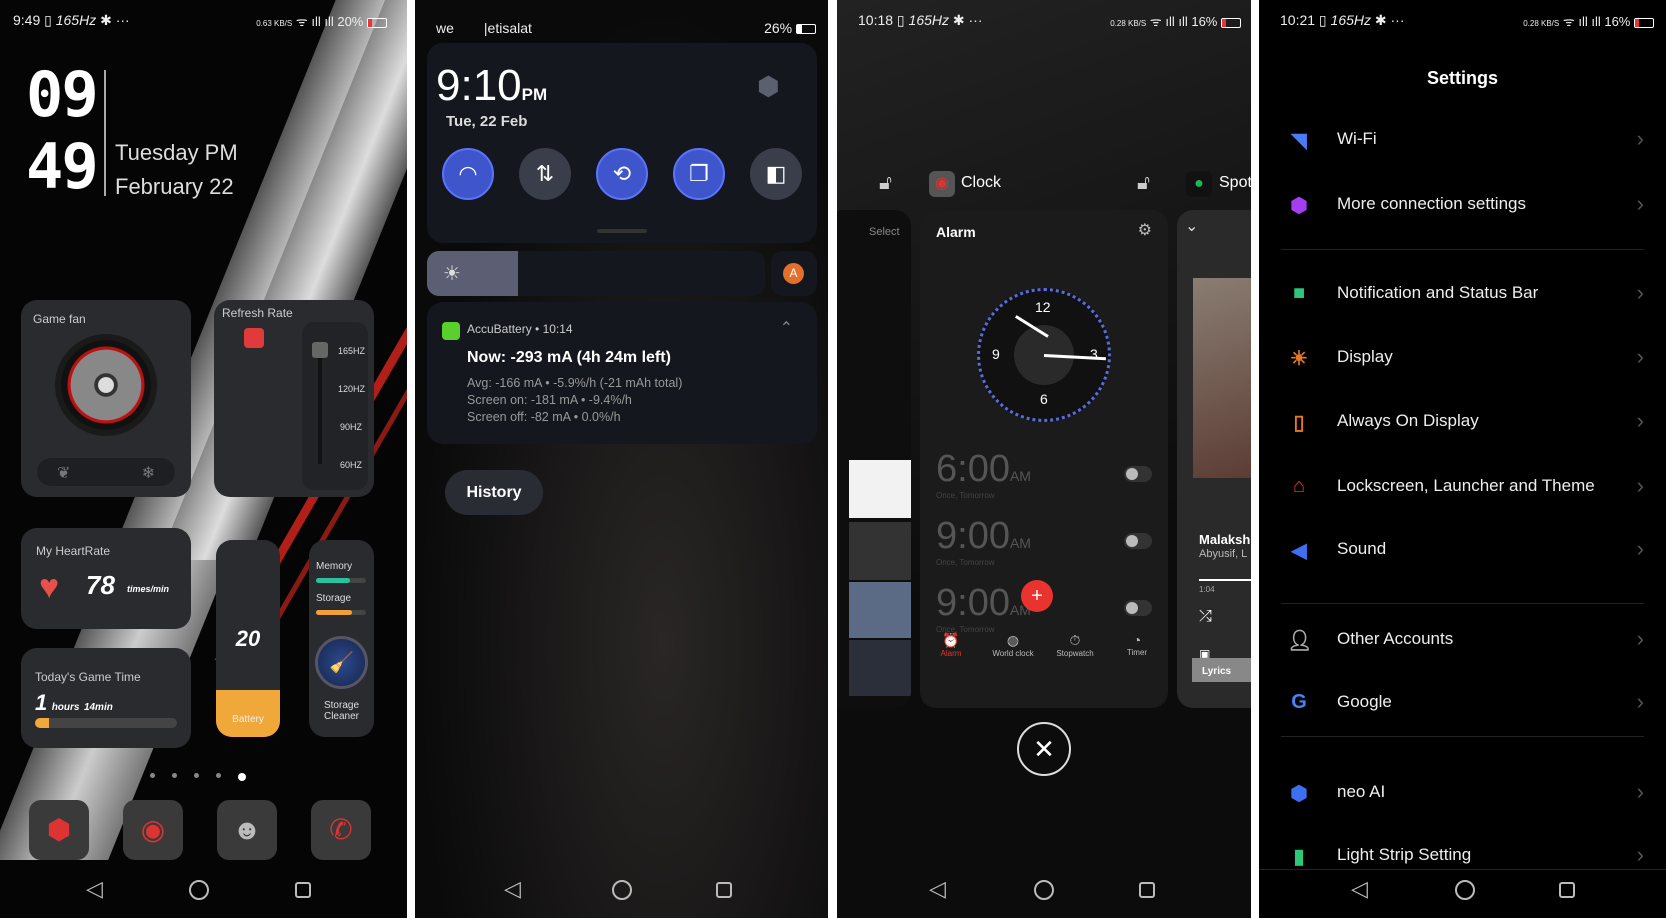 This screenshot has height=918, width=1666. What do you see at coordinates (1225, 580) in the screenshot?
I see `song-progress` at bounding box center [1225, 580].